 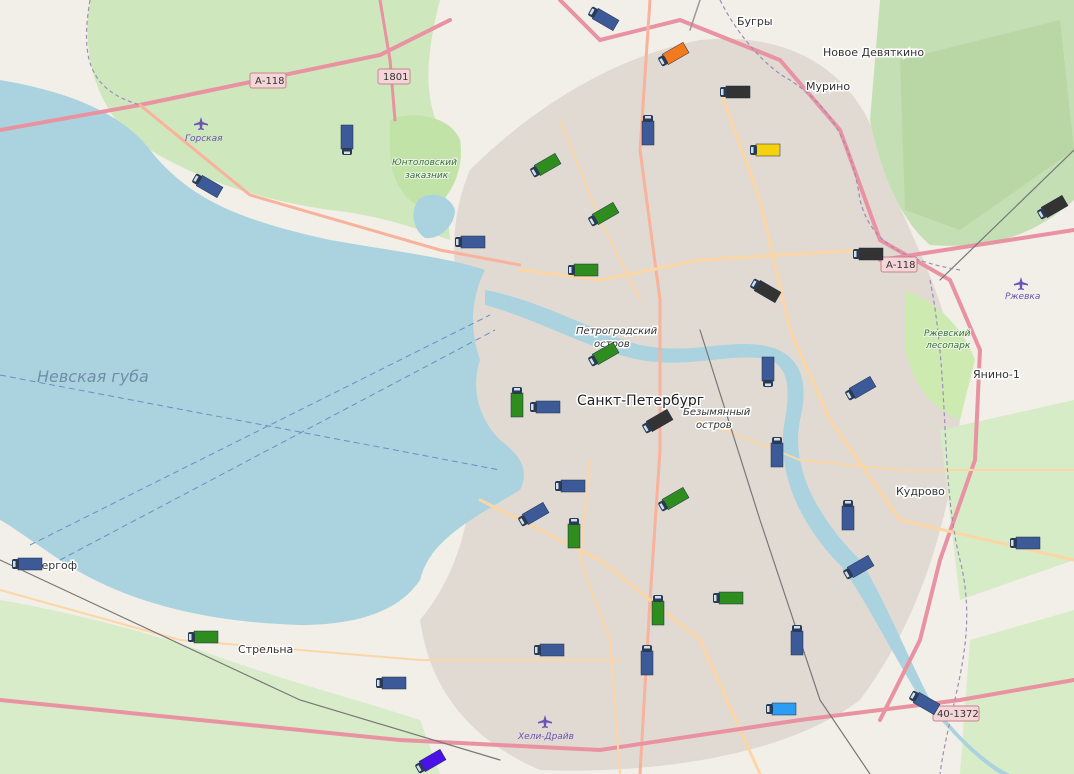 What do you see at coordinates (427, 176) in the screenshot?
I see `label-yuntolovsky-2: заказник` at bounding box center [427, 176].